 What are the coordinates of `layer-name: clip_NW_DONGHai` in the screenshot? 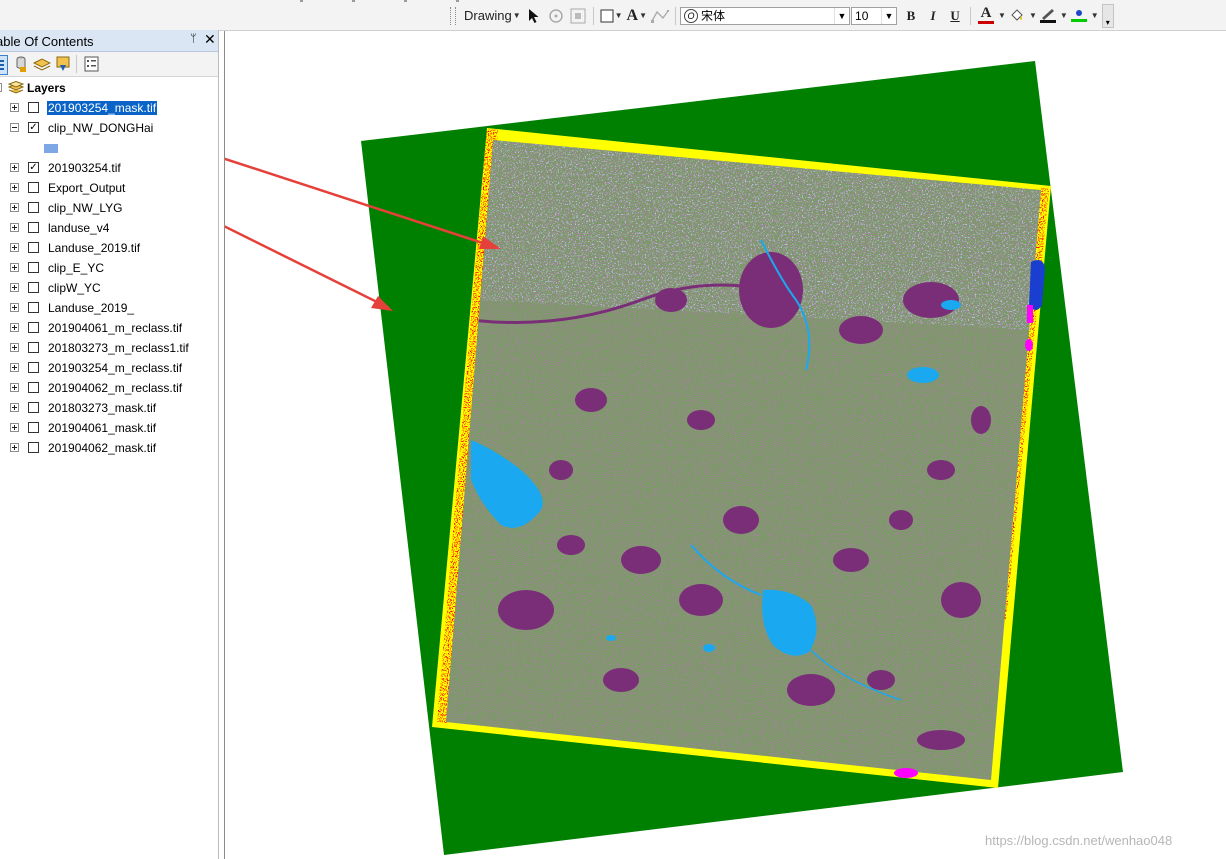 It's located at (100, 128).